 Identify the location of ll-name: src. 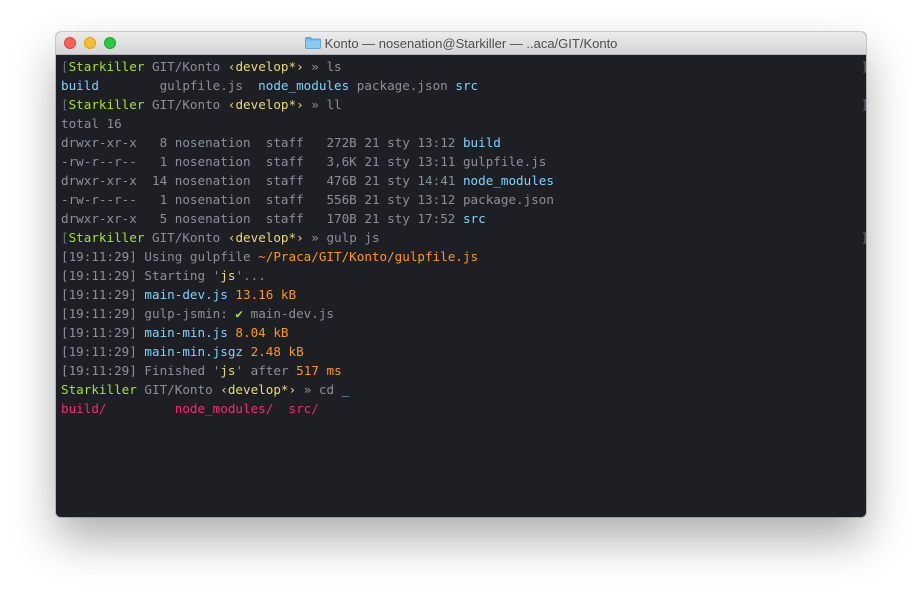
(474, 218).